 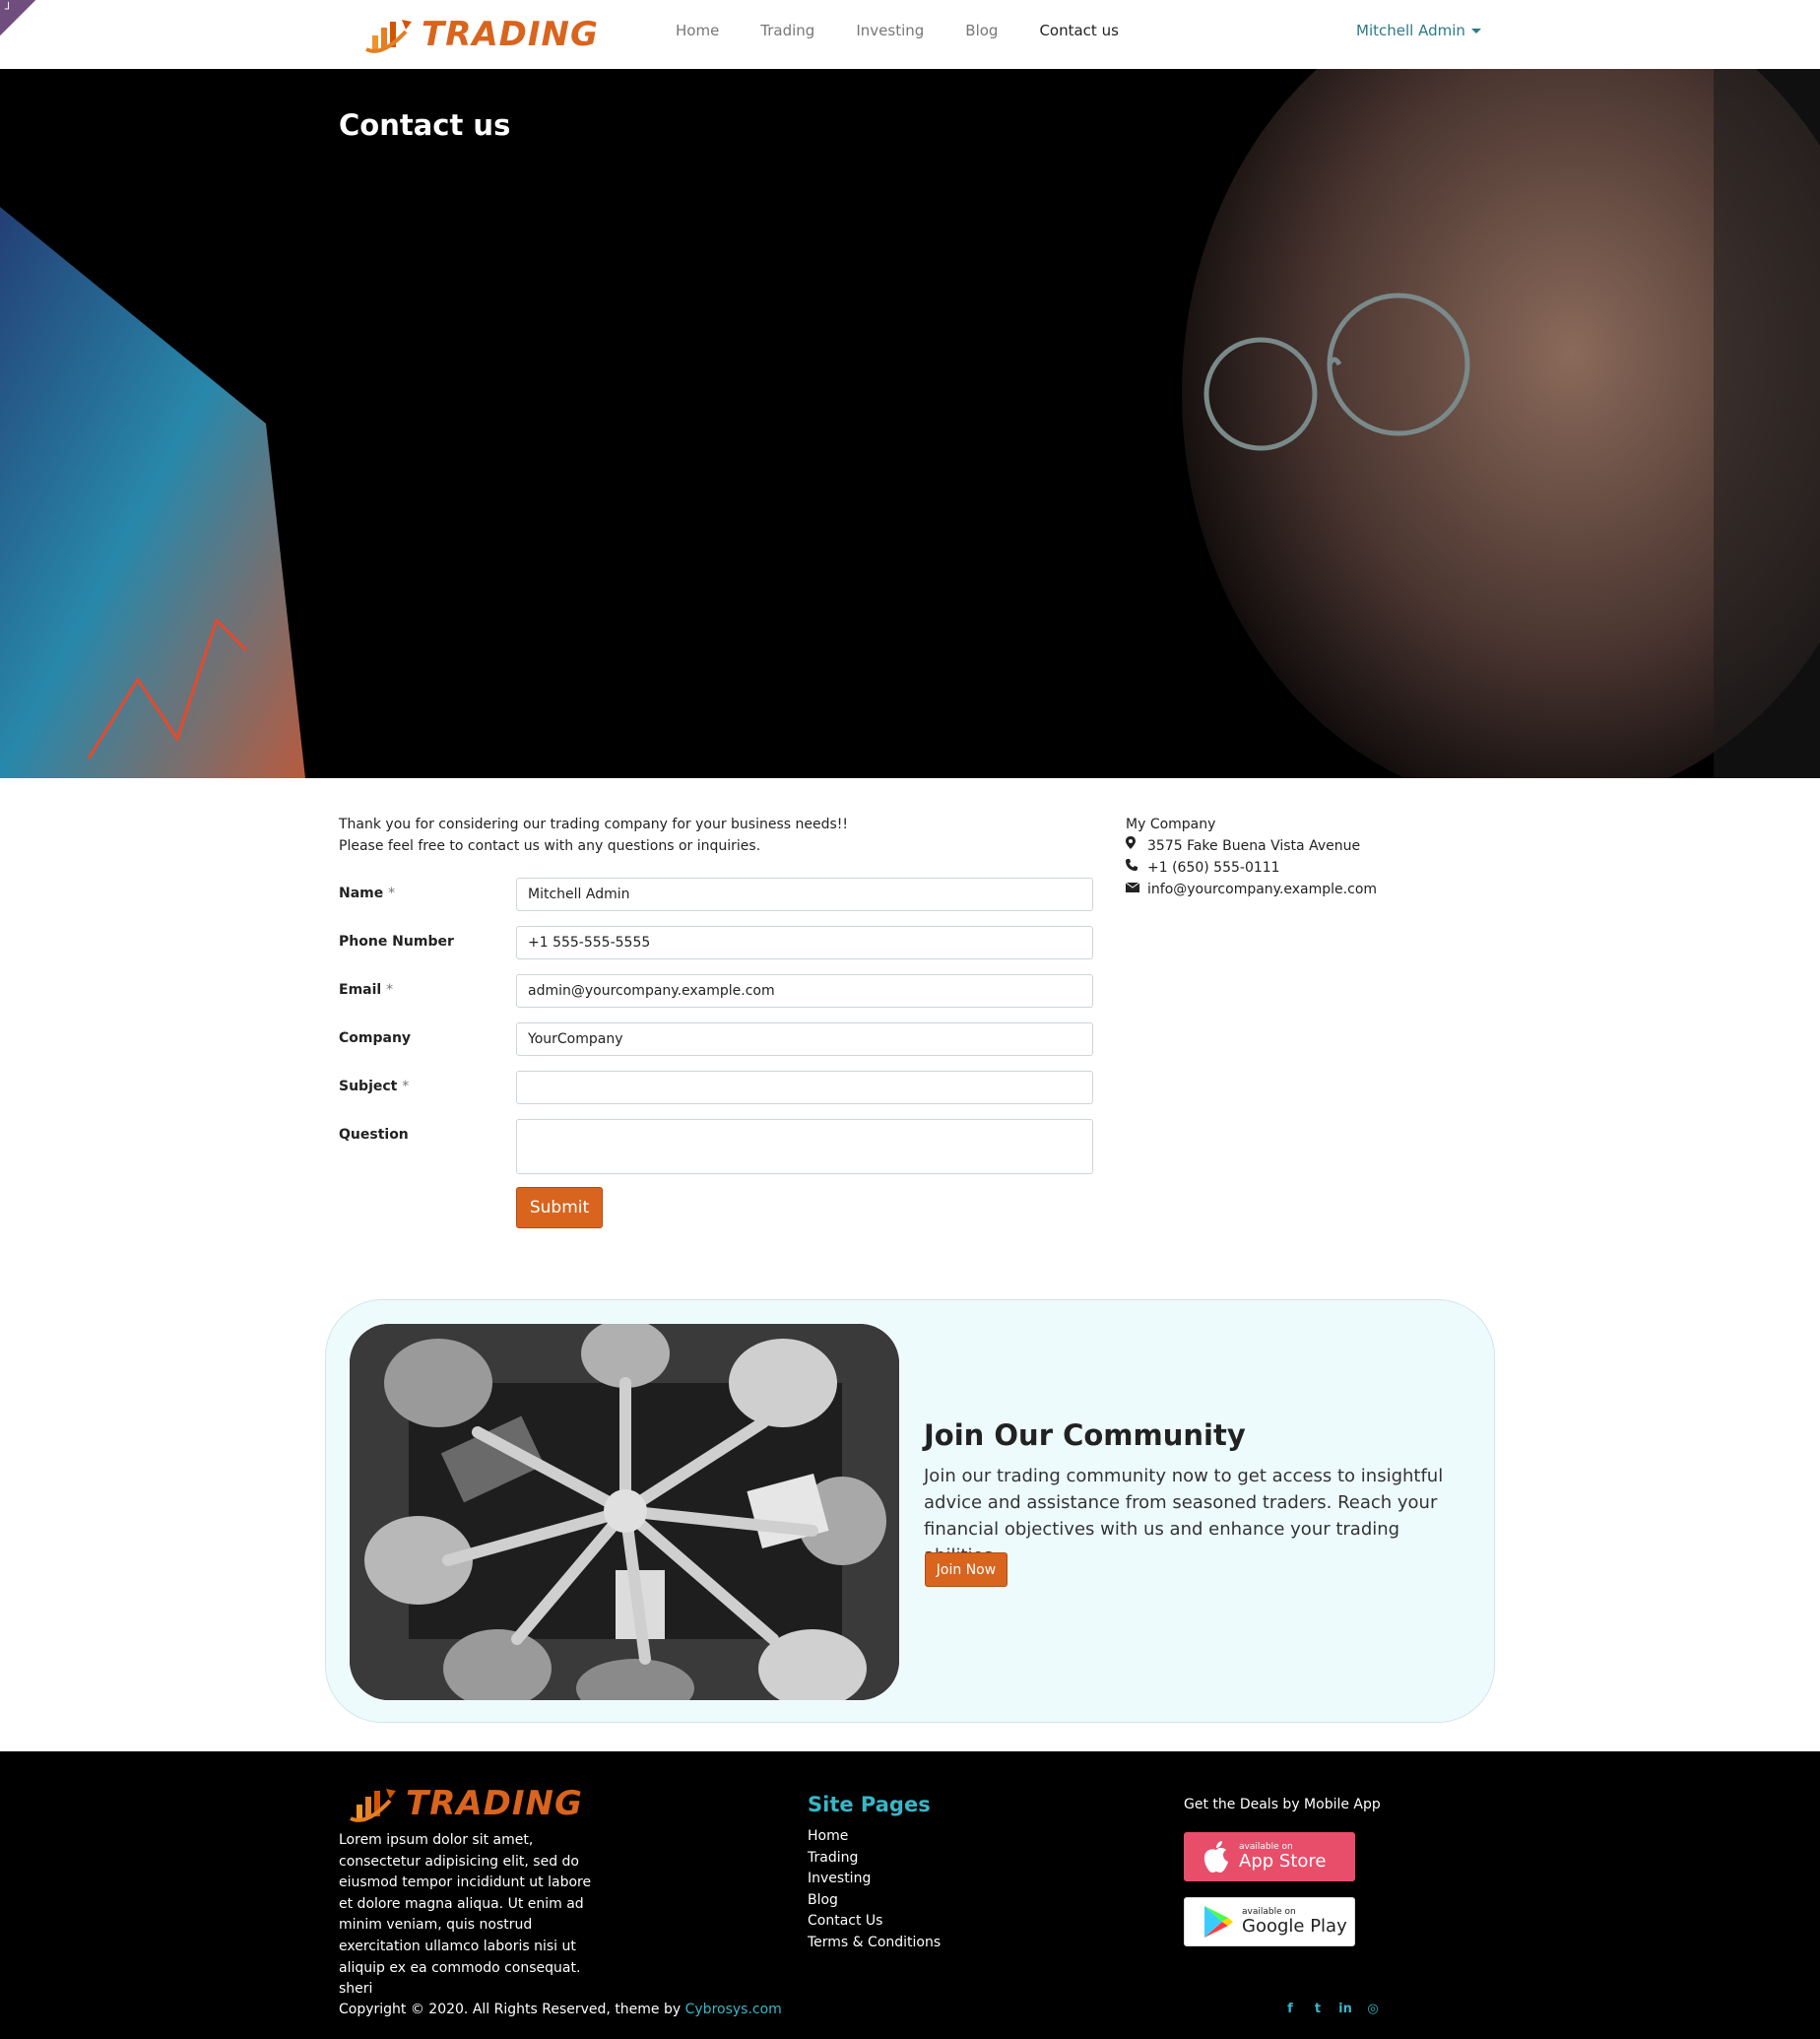 What do you see at coordinates (374, 1135) in the screenshot?
I see `question-label: Question` at bounding box center [374, 1135].